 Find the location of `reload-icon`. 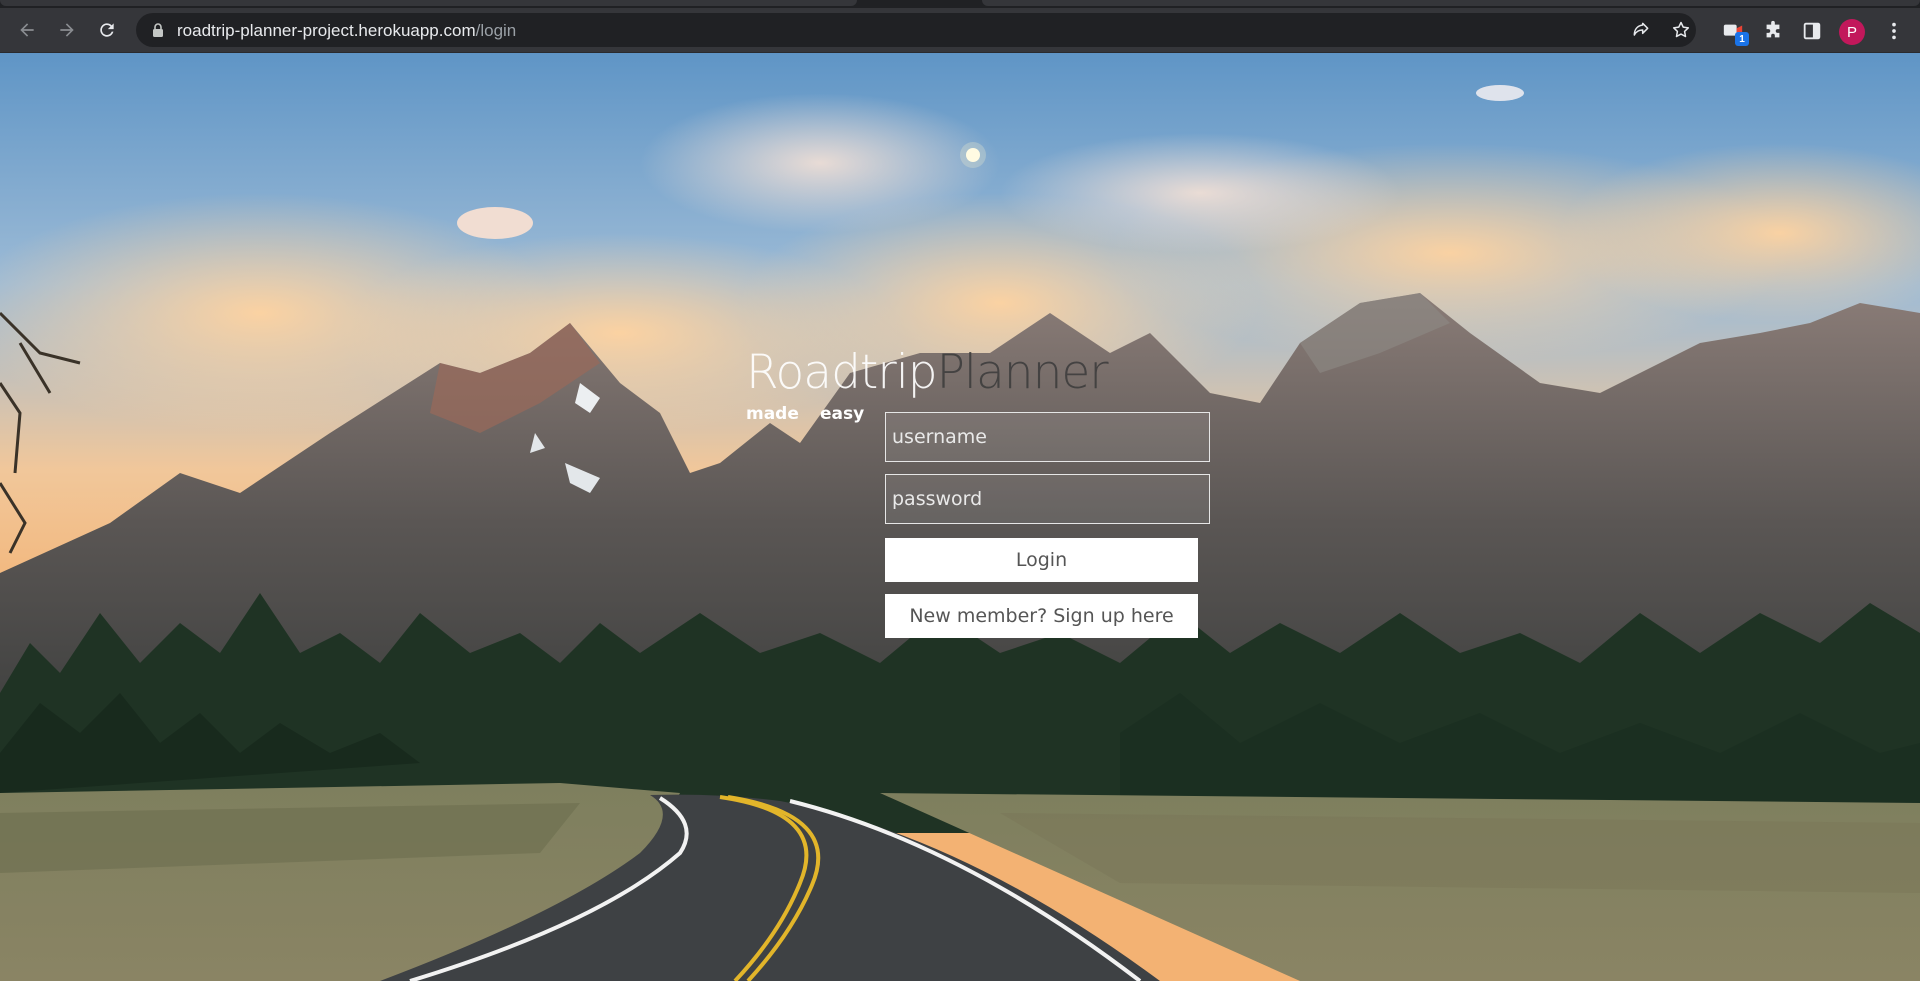

reload-icon is located at coordinates (107, 30).